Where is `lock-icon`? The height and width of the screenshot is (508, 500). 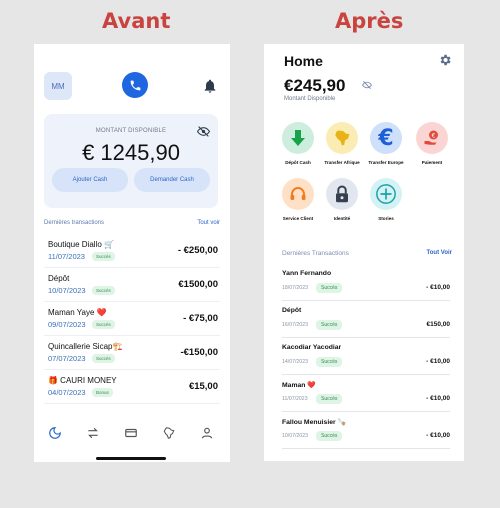 lock-icon is located at coordinates (342, 194).